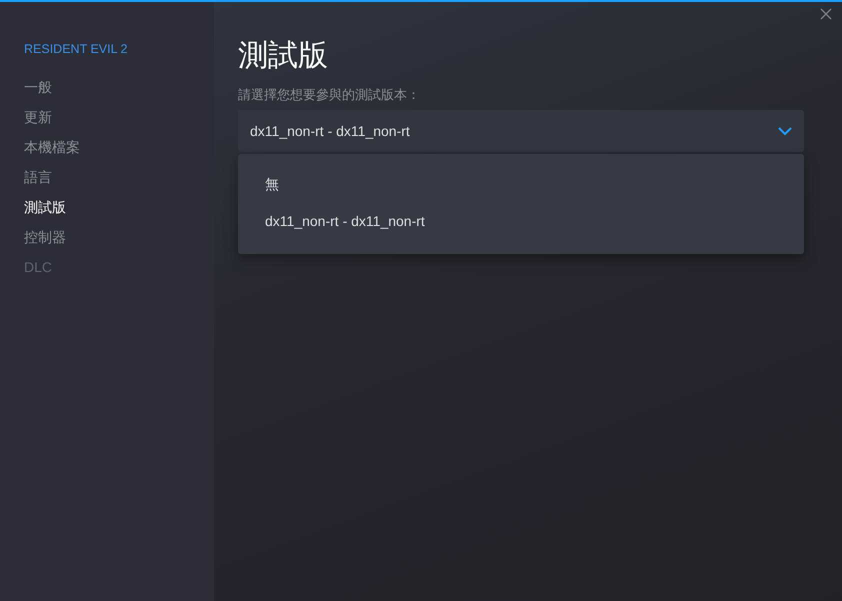 Image resolution: width=842 pixels, height=601 pixels. I want to click on sidebar-item: 控制器, so click(119, 237).